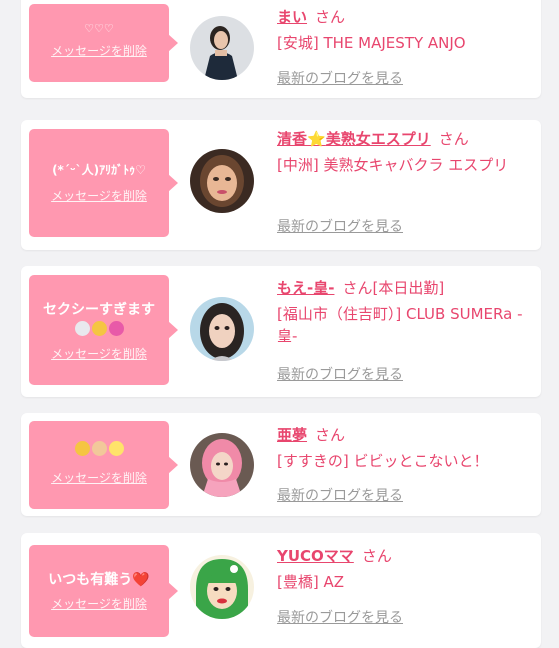 Image resolution: width=559 pixels, height=648 pixels. Describe the element at coordinates (305, 288) in the screenshot. I see `cast-name-link: もえ-皇-` at that location.